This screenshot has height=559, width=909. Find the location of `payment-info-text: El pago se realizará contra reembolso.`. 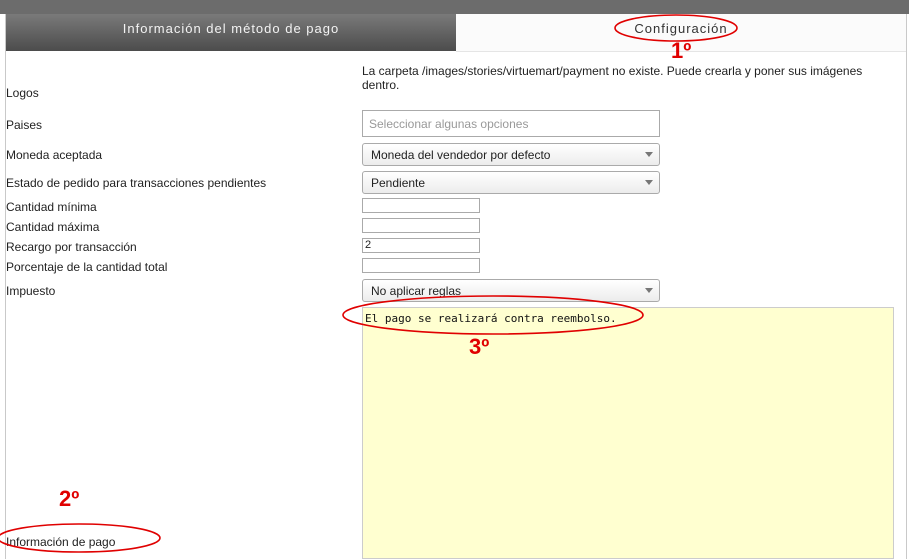

payment-info-text: El pago se realizará contra reembolso. is located at coordinates (491, 318).